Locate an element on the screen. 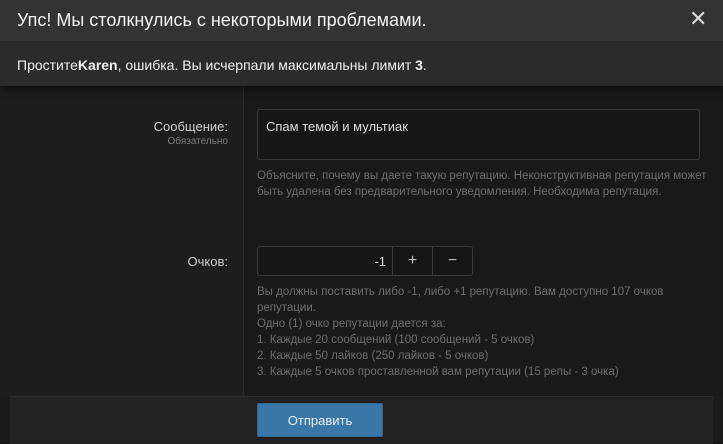  error-message-suffix: . is located at coordinates (424, 65).